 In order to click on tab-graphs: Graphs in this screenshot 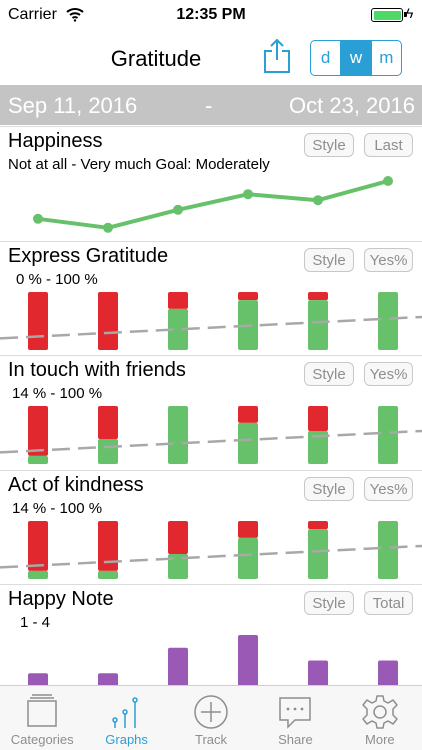, I will do `click(126, 718)`.